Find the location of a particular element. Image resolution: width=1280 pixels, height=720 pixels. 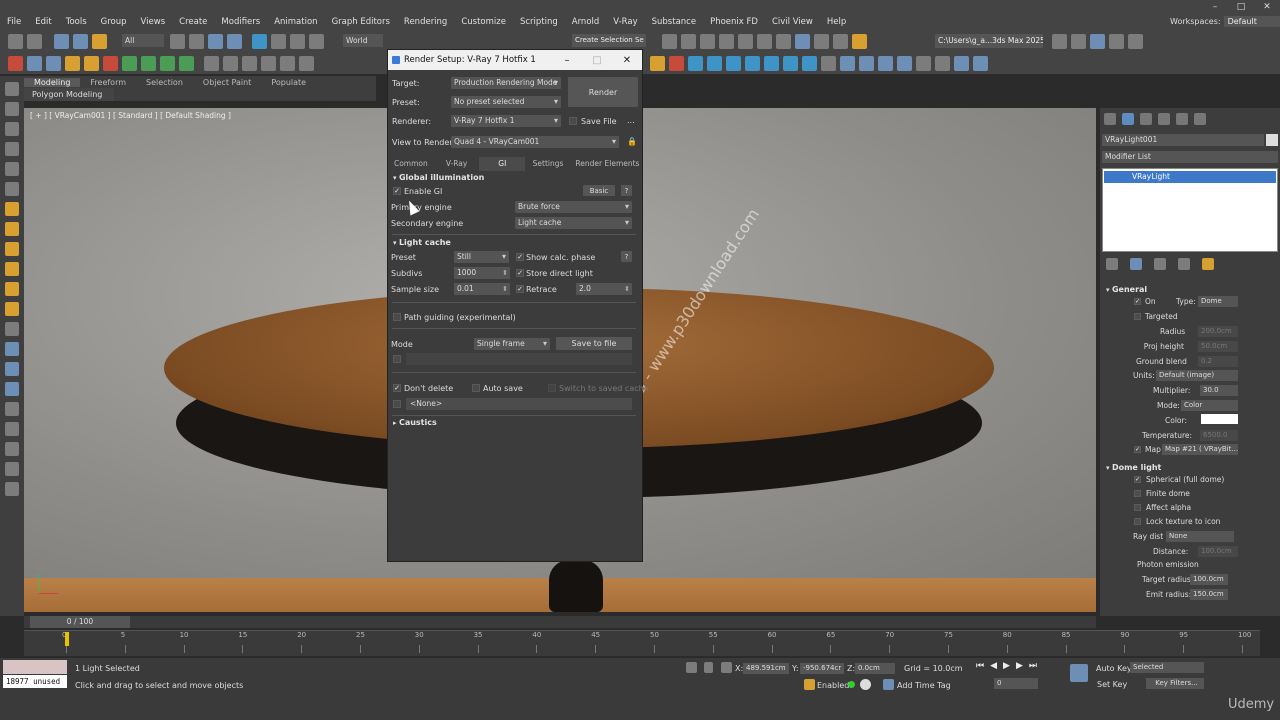

tab-vray: V-Ray is located at coordinates (457, 164).